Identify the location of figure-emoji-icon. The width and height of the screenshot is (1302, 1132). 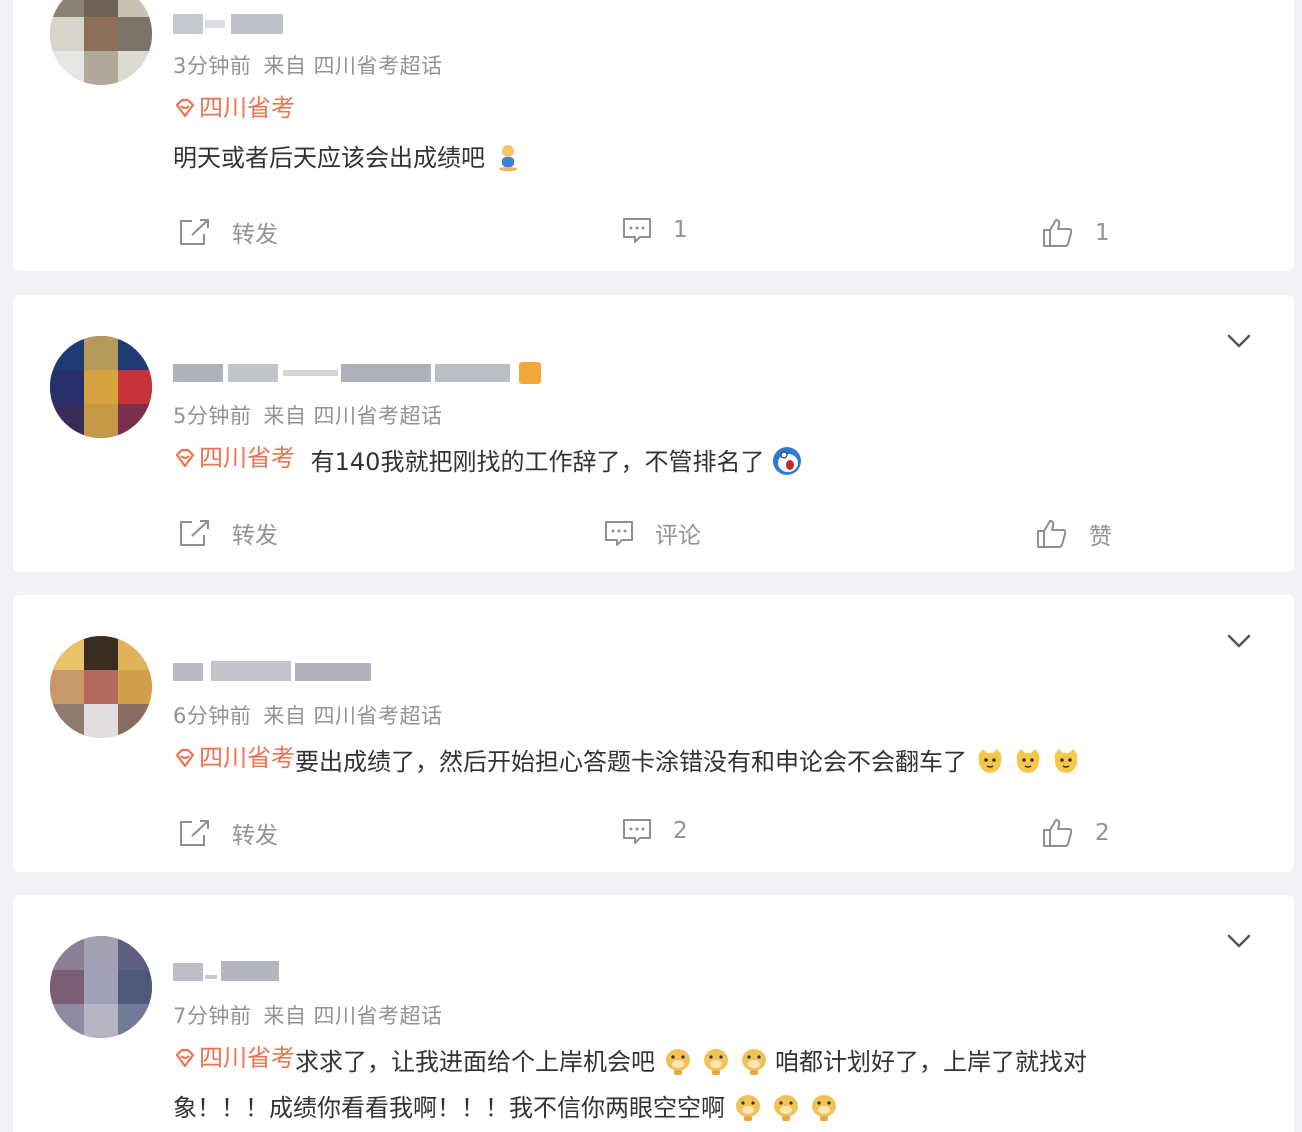
(508, 158).